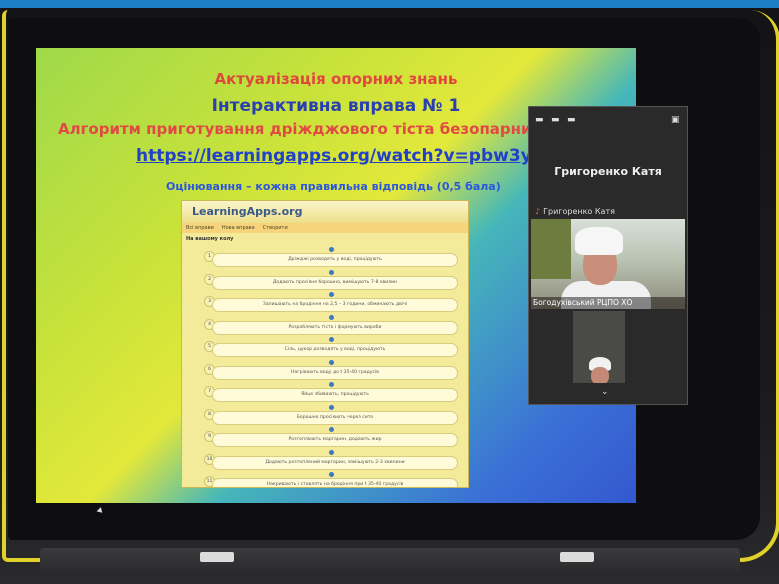 The width and height of the screenshot is (779, 584). What do you see at coordinates (335, 350) in the screenshot?
I see `item-text: Сіль, цукор розводять у воді, процідують` at bounding box center [335, 350].